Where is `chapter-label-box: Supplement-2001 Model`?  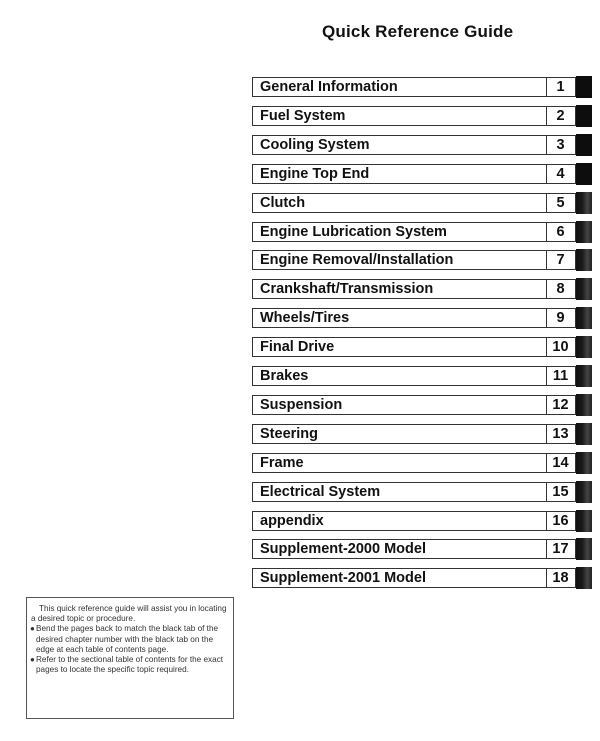 chapter-label-box: Supplement-2001 Model is located at coordinates (399, 578).